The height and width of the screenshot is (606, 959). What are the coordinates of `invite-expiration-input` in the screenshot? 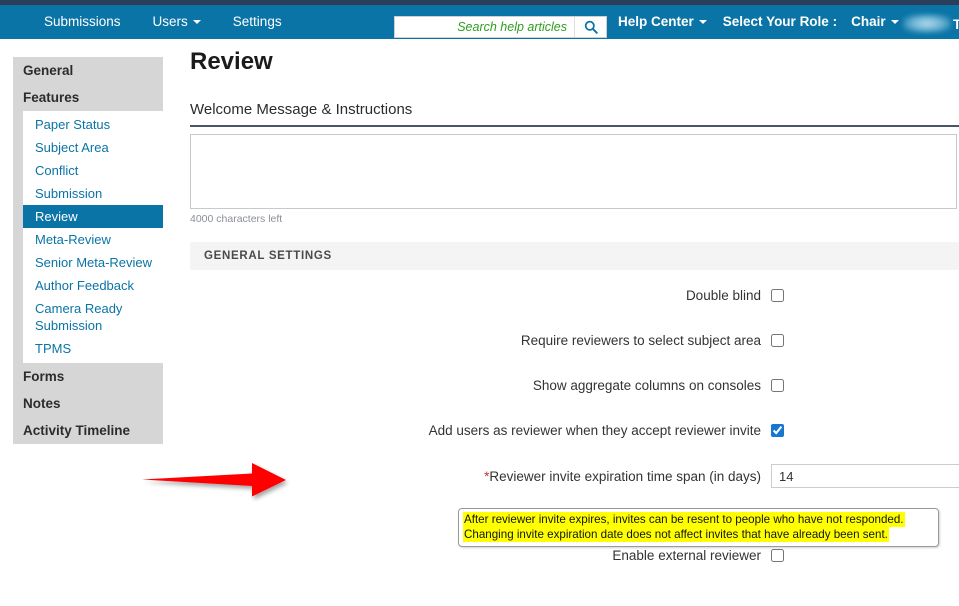 It's located at (865, 476).